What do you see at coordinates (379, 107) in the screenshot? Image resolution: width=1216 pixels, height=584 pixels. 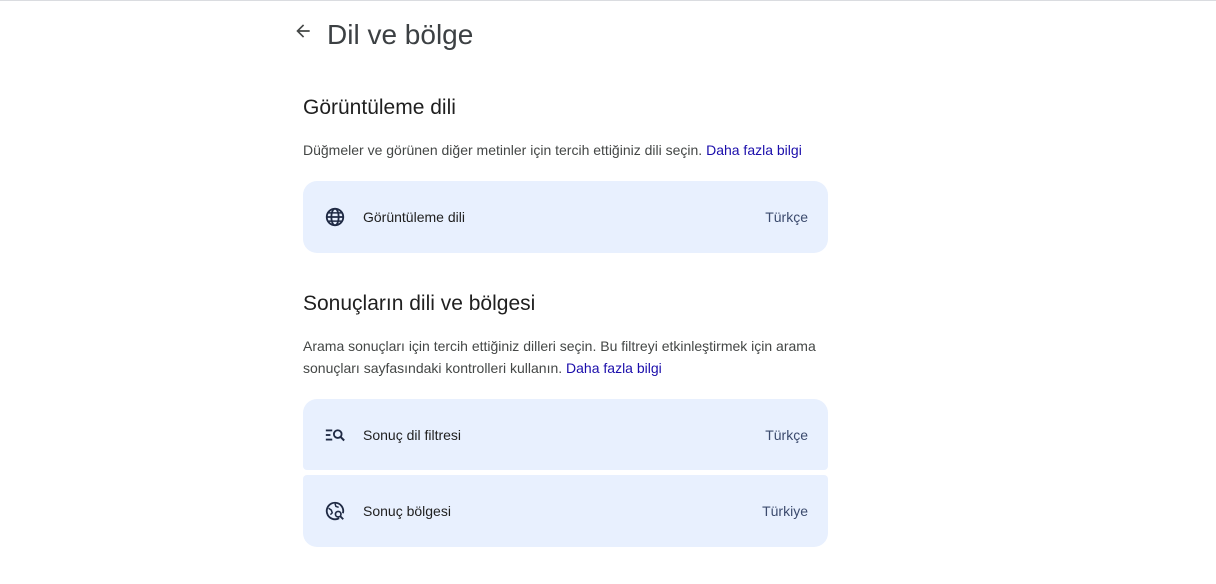 I see `display-language-title: Görüntüleme dili` at bounding box center [379, 107].